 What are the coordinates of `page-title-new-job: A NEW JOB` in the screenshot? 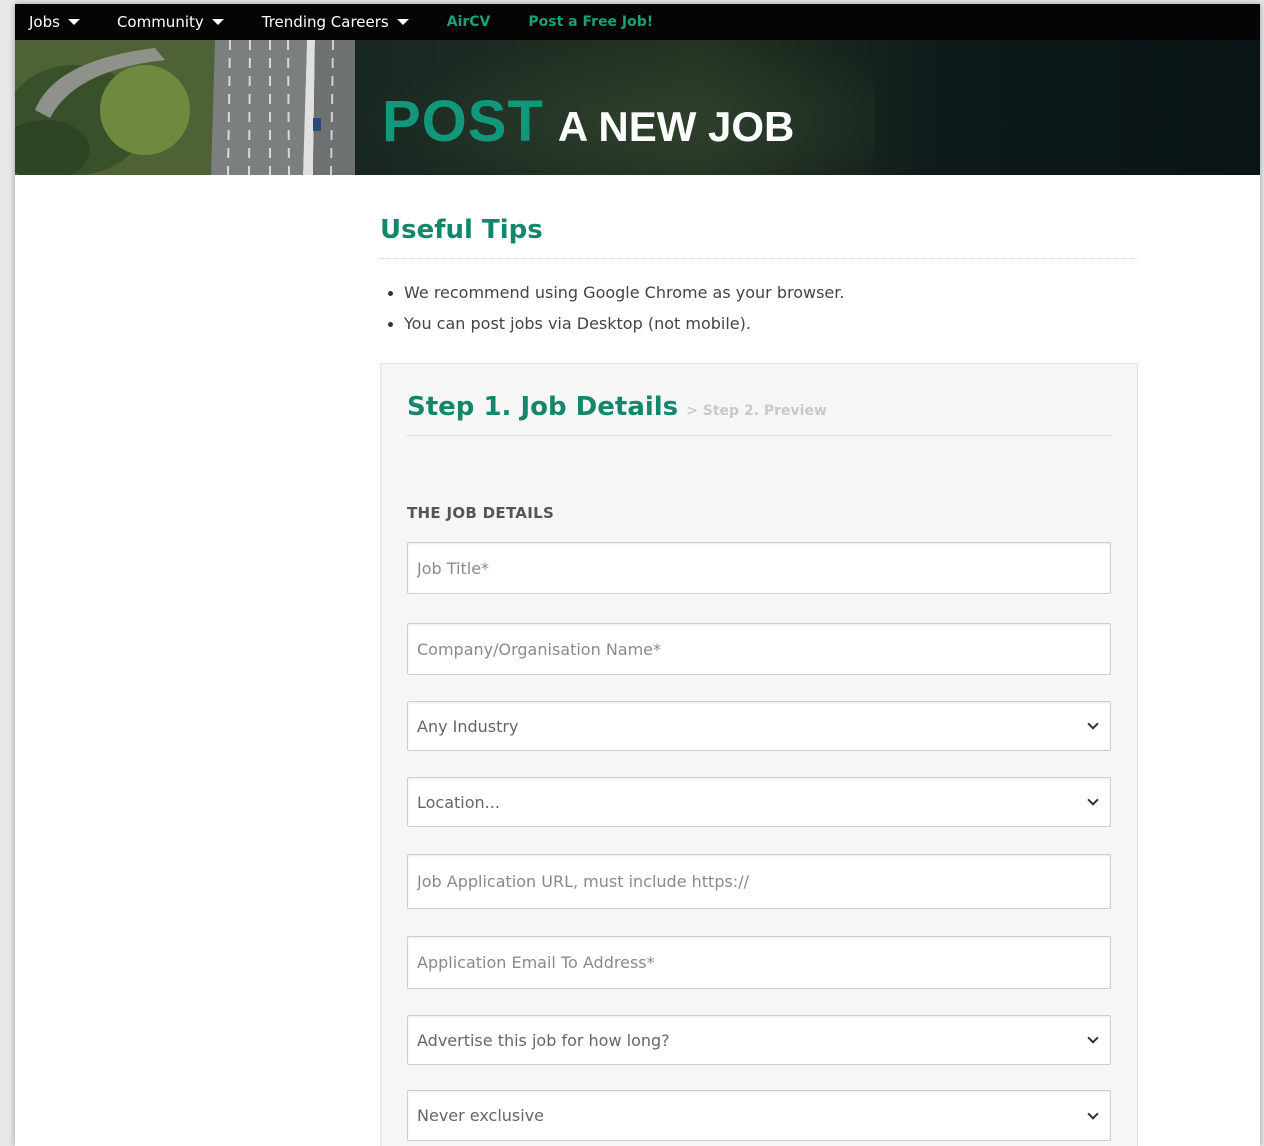 It's located at (676, 126).